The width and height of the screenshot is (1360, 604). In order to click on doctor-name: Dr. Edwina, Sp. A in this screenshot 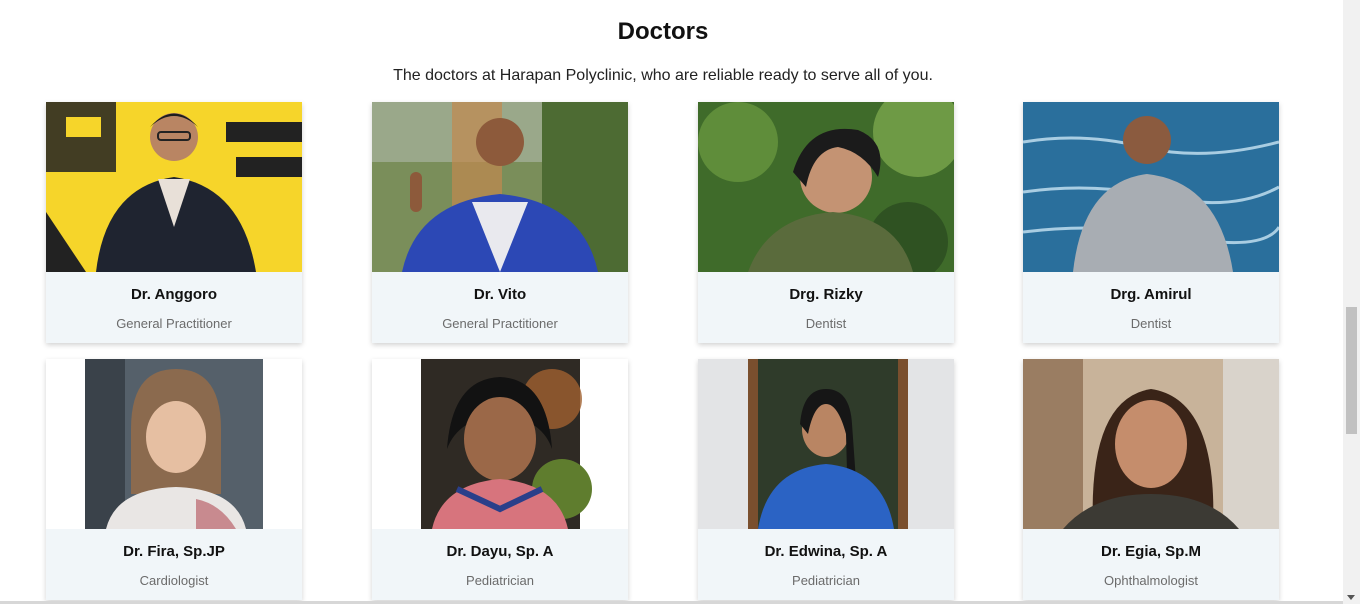, I will do `click(826, 551)`.